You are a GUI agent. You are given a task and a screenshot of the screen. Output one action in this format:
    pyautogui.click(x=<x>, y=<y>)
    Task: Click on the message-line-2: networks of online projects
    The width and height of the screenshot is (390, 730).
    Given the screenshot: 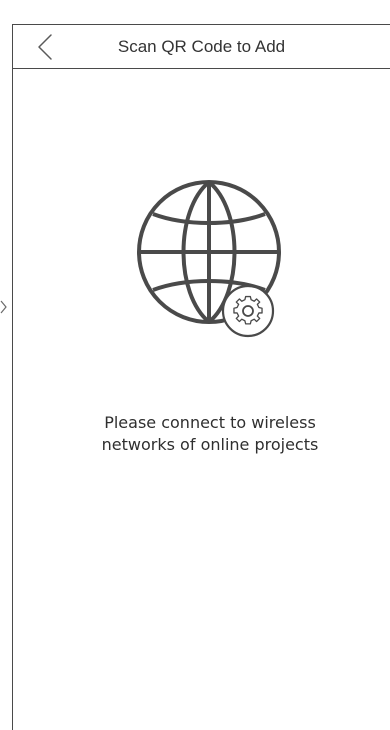 What is the action you would take?
    pyautogui.click(x=210, y=444)
    